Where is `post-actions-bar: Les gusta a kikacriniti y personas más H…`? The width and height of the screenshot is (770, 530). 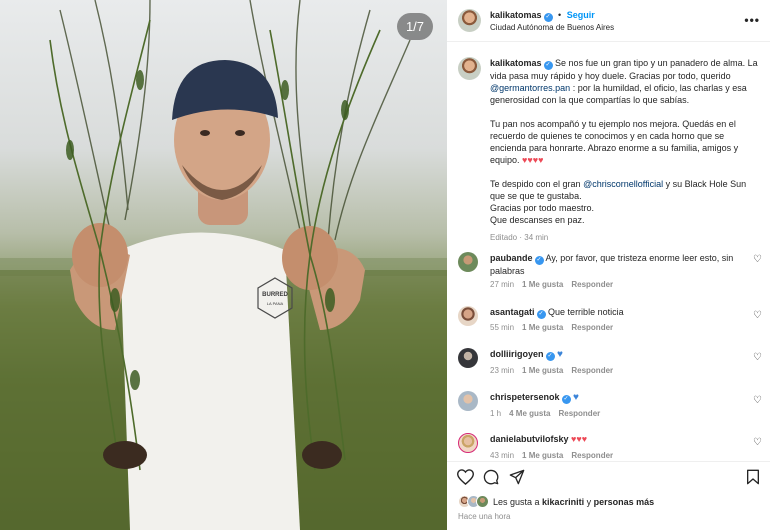
post-actions-bar: Les gusta a kikacriniti y personas más H… is located at coordinates (608, 495).